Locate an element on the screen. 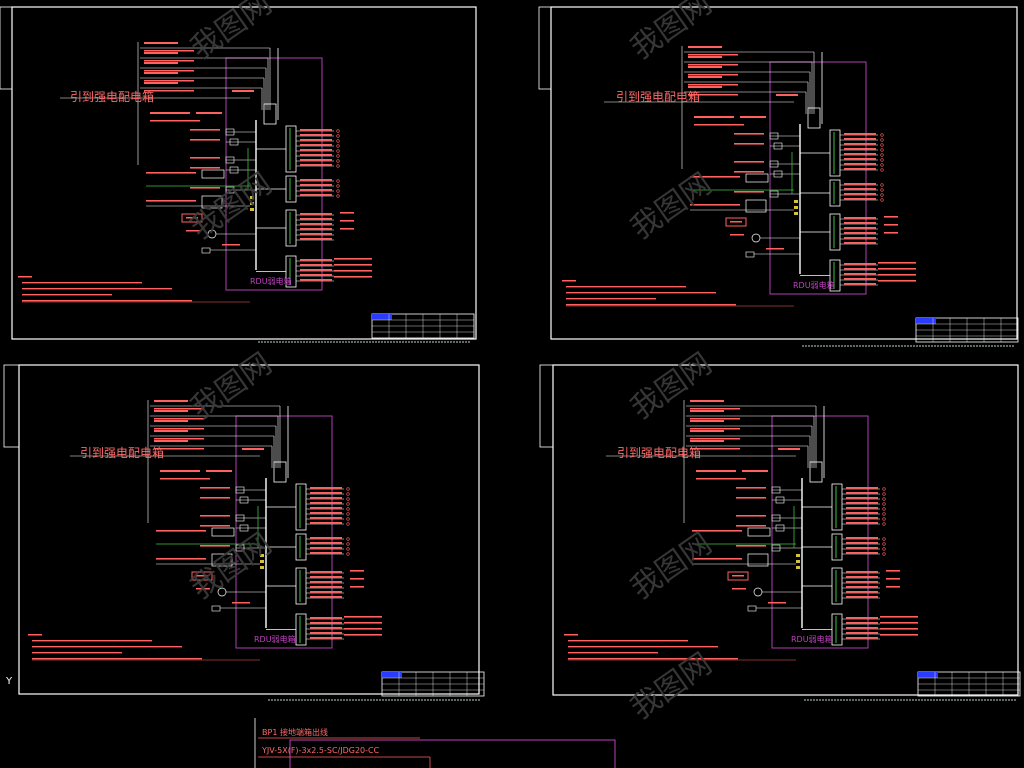 The width and height of the screenshot is (1024, 768). circuit-cable-spec: YJV-5X(F)-3x2.5-SC/JDG20-CC is located at coordinates (320, 750).